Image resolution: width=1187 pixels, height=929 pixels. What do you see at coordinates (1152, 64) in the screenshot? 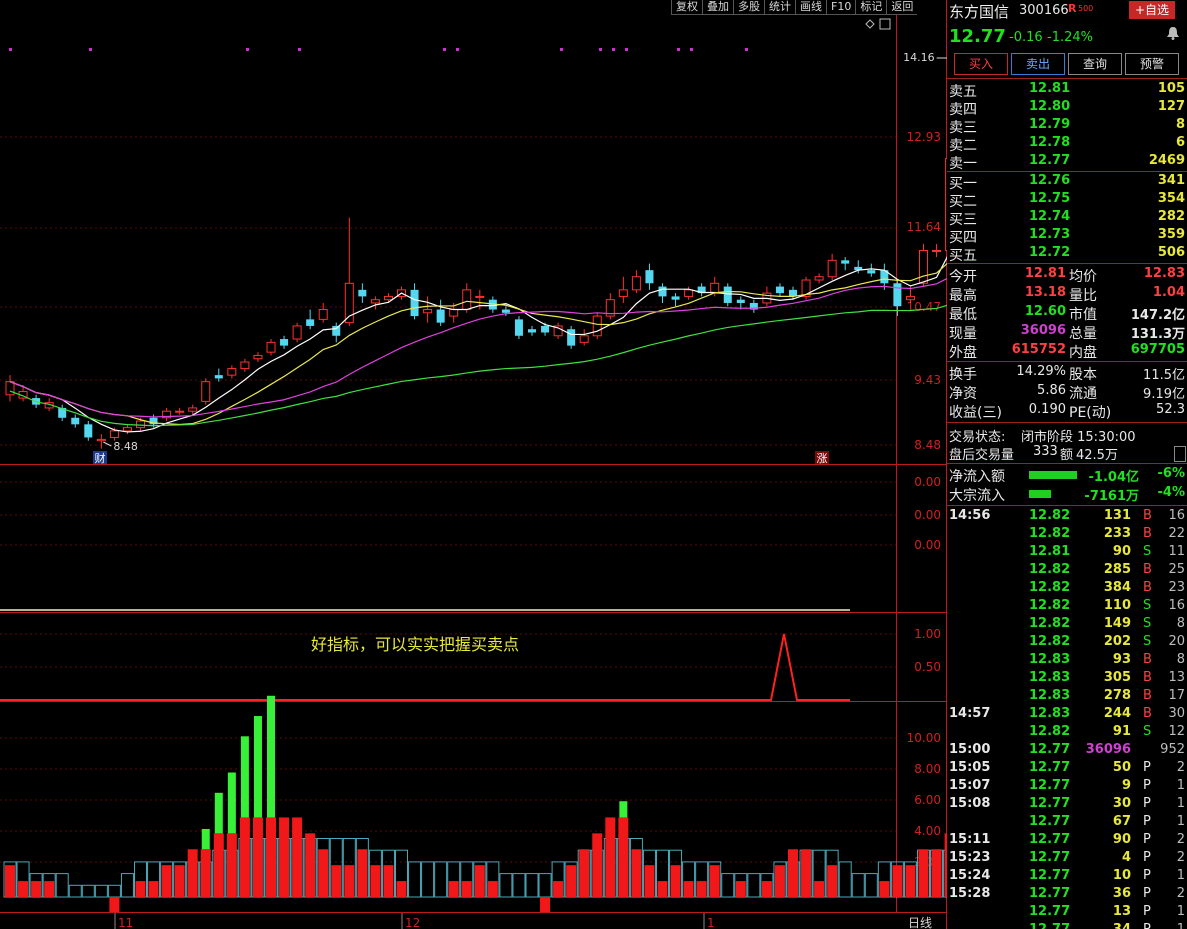
I see `alert-button: 预警` at bounding box center [1152, 64].